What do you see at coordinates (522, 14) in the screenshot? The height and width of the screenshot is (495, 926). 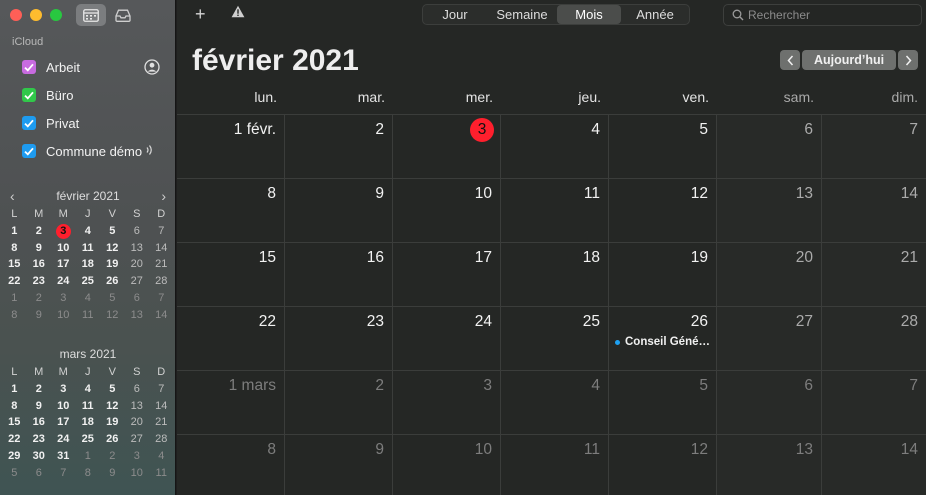 I see `view-tab: Semaine` at bounding box center [522, 14].